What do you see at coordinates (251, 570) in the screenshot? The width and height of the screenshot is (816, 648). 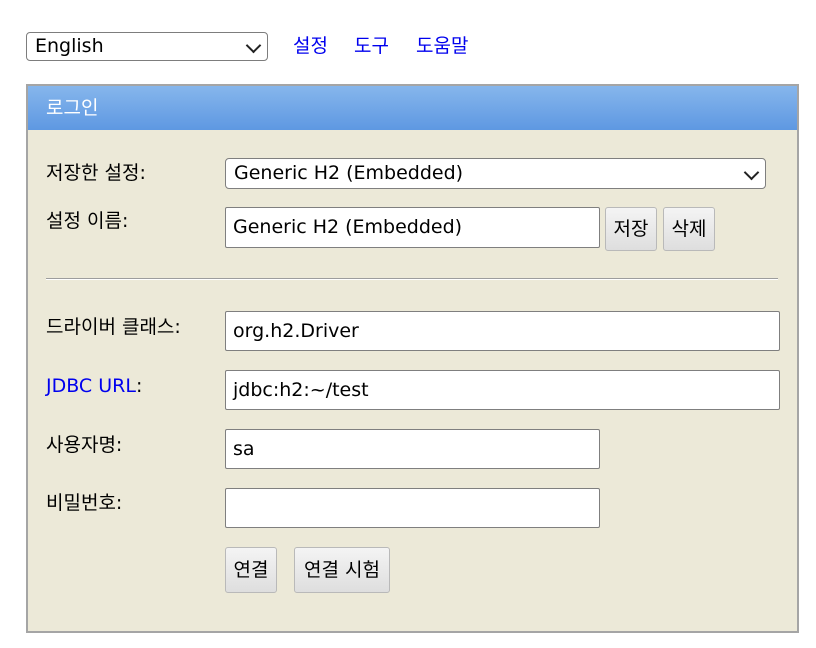 I see `connect-button: 연결` at bounding box center [251, 570].